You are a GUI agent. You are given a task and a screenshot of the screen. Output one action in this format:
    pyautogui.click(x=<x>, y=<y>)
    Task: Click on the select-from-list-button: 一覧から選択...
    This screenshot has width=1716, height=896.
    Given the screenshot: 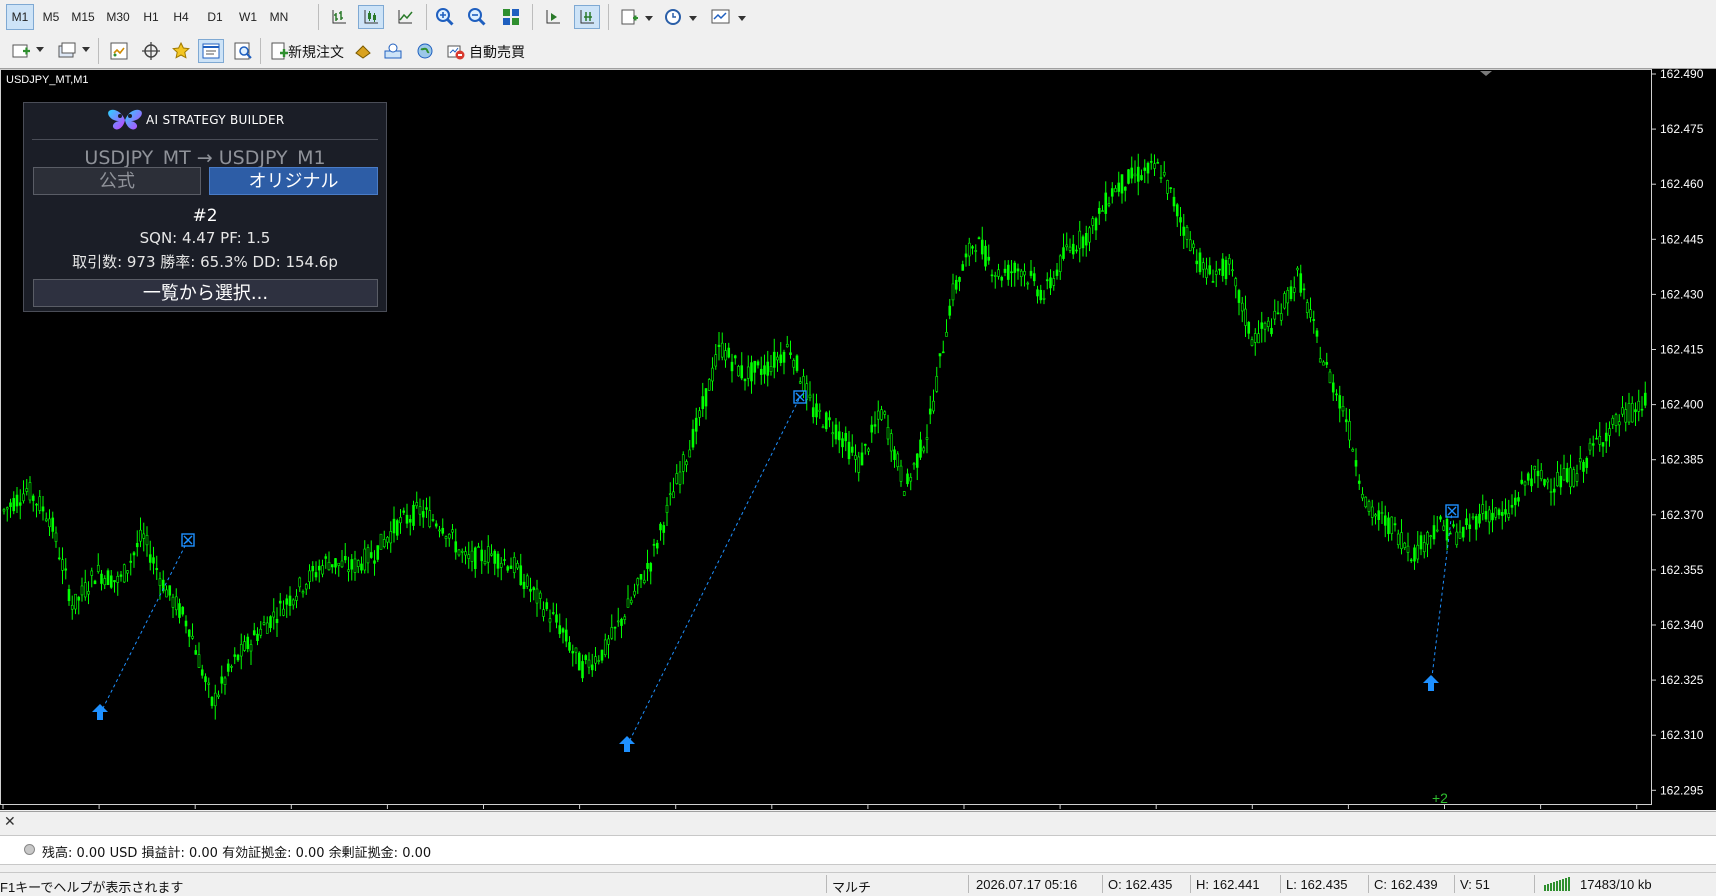 What is the action you would take?
    pyautogui.click(x=205, y=293)
    